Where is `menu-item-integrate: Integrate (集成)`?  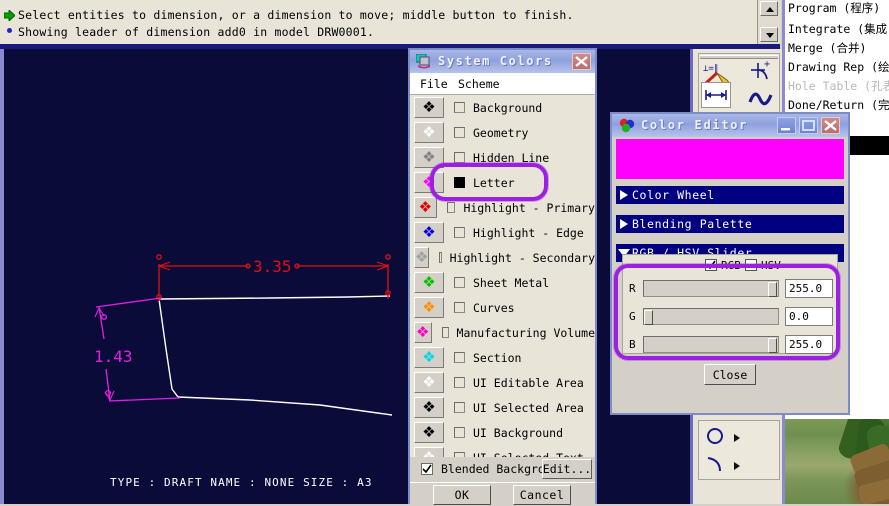
menu-item-integrate: Integrate (集成) is located at coordinates (838, 29).